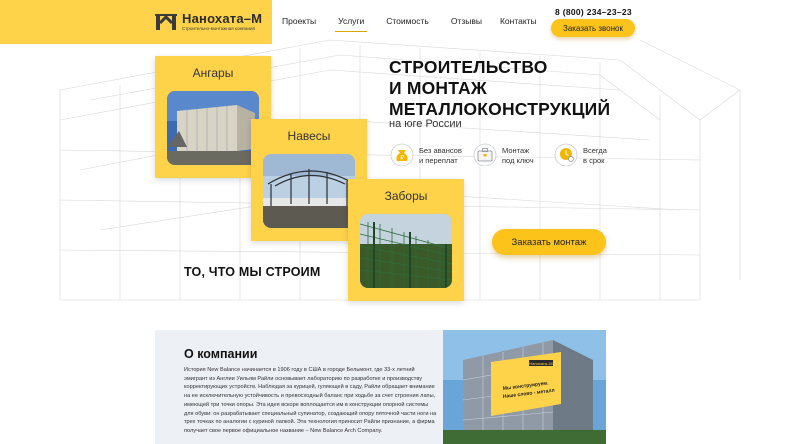 This screenshot has height=444, width=789. Describe the element at coordinates (407, 21) in the screenshot. I see `nav-pricing: Стоимость` at that location.